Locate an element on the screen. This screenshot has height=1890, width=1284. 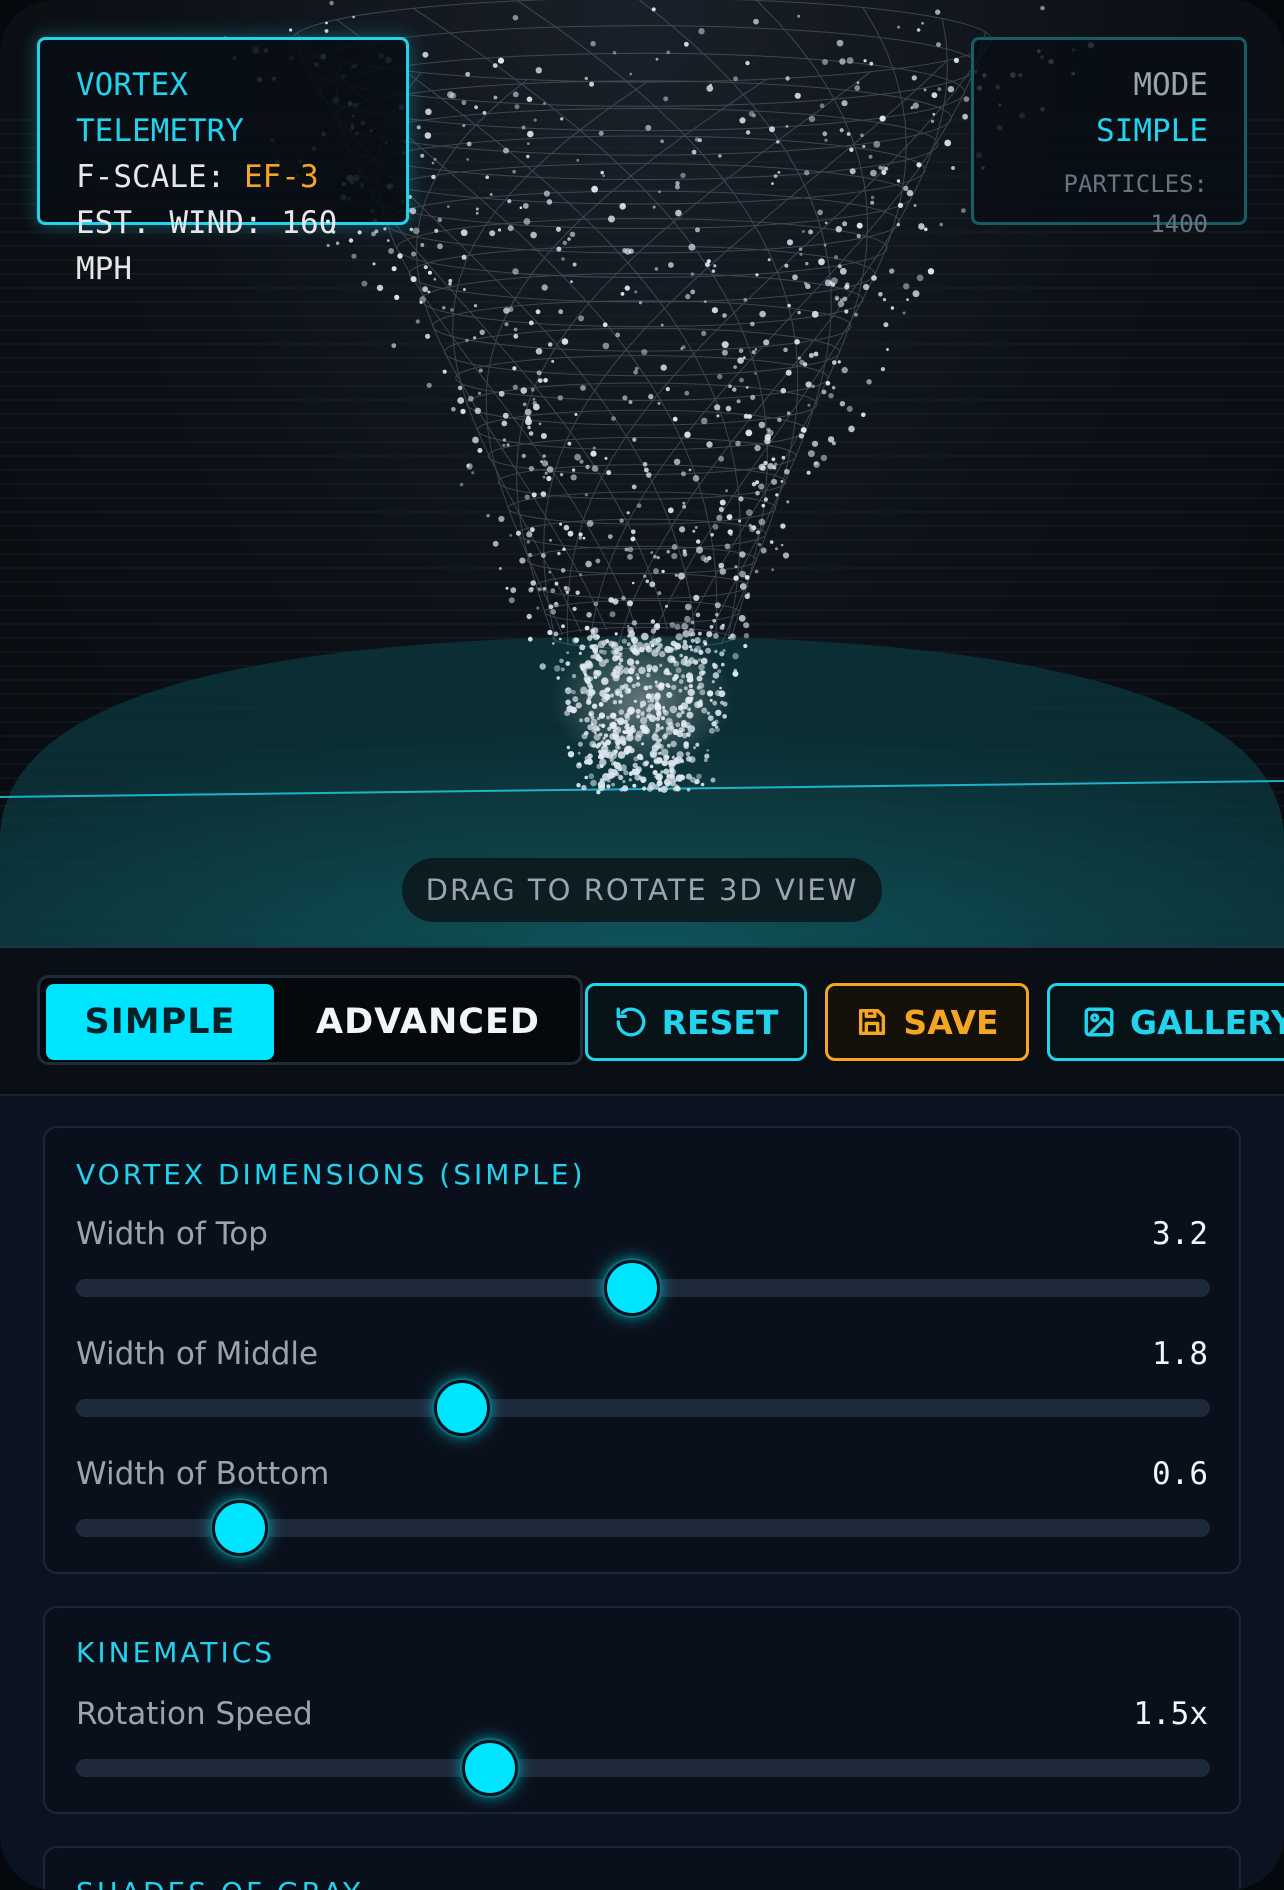
telemetry-title: VORTEX TELEMETRY is located at coordinates (160, 108).